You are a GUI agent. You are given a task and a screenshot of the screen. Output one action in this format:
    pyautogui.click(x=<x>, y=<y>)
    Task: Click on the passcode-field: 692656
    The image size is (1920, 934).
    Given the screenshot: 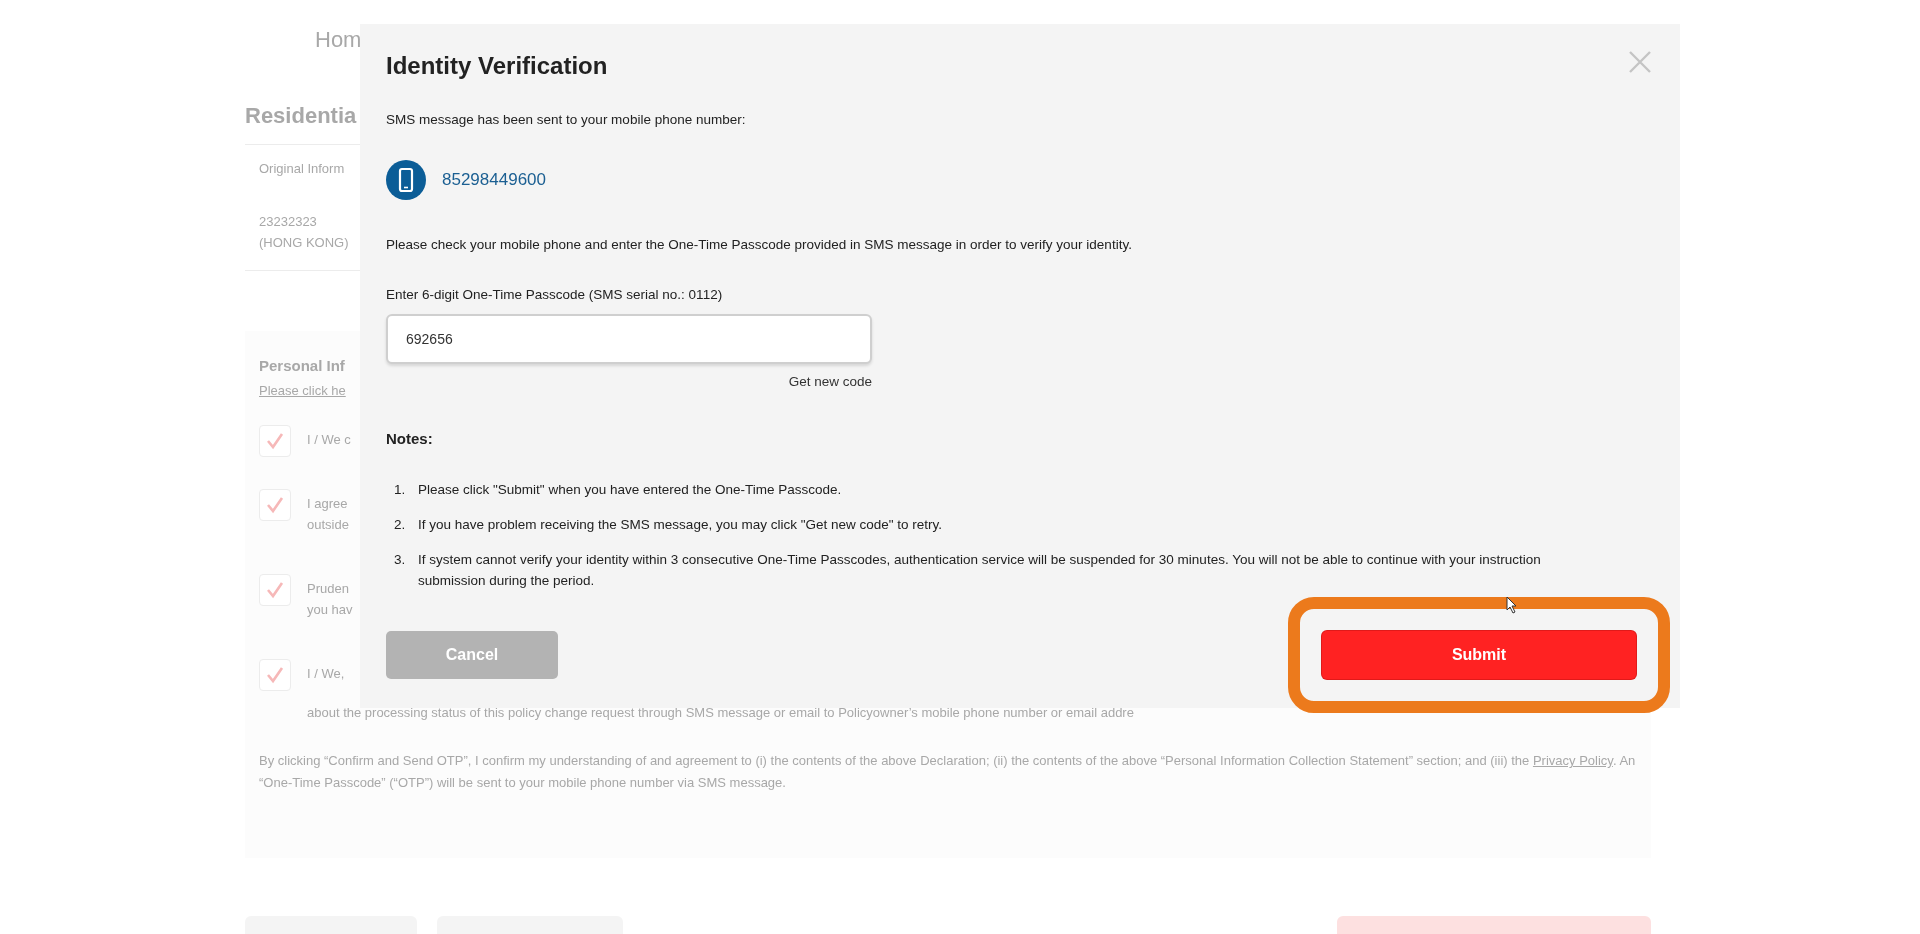 What is the action you would take?
    pyautogui.click(x=629, y=339)
    